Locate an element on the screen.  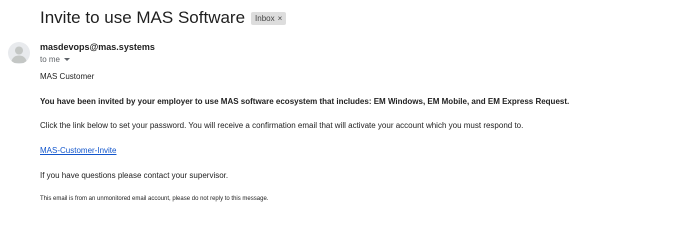
greeting-text: MAS Customer is located at coordinates (67, 76).